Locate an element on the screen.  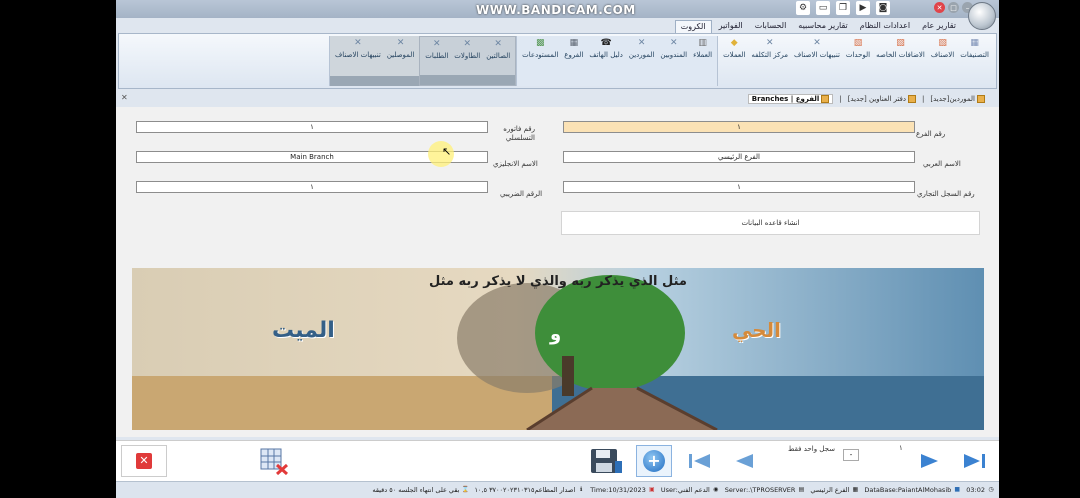
server-icon: ▤ is located at coordinates (801, 489).